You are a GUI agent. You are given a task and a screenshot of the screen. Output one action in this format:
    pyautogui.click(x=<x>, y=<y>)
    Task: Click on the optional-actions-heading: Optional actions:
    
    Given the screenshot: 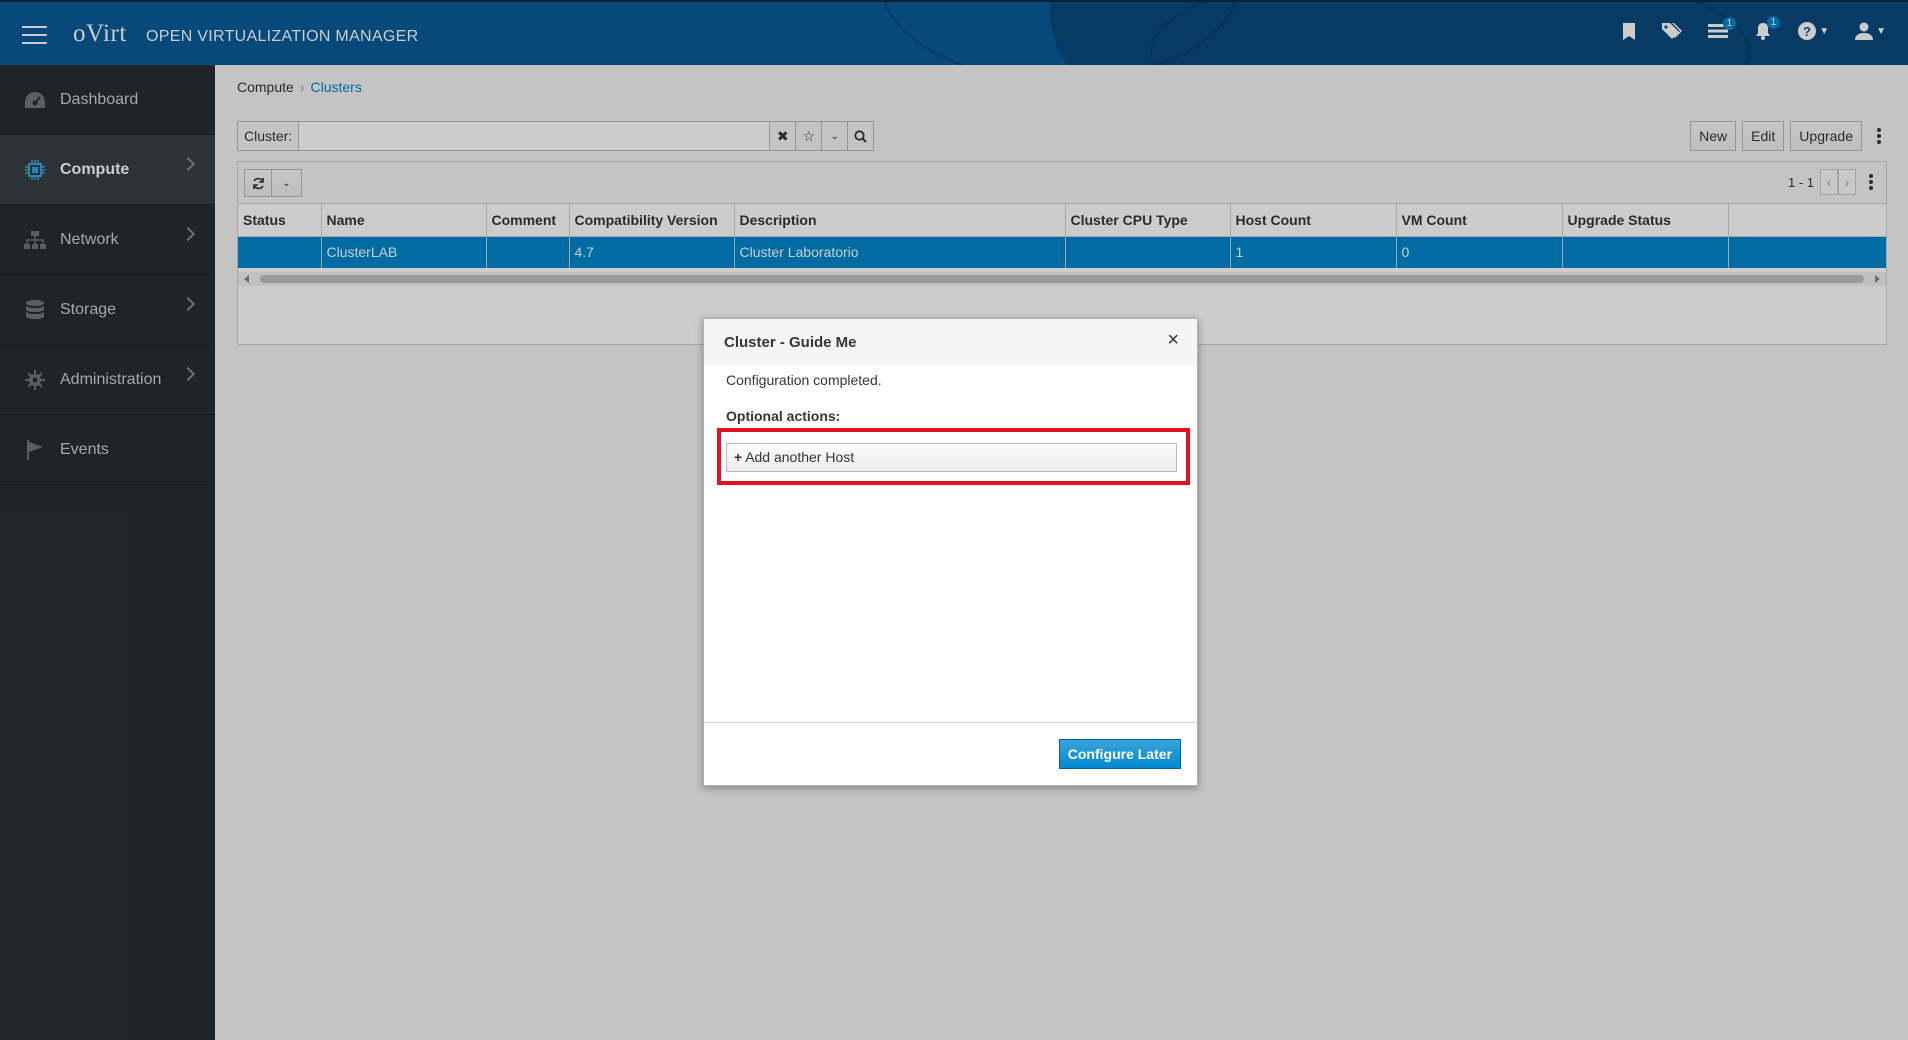 What is the action you would take?
    pyautogui.click(x=783, y=416)
    